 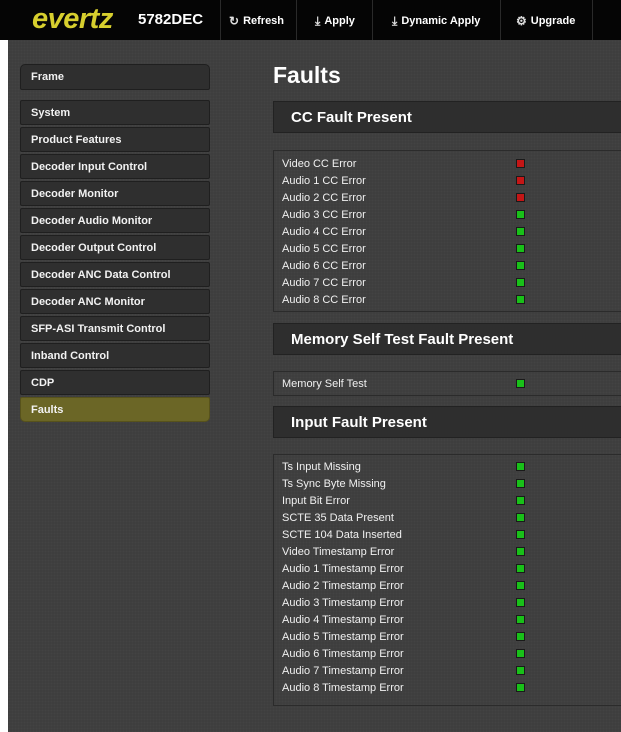 I want to click on sidebar-item-decoder-audio-monitor: Decoder Audio Monitor, so click(x=115, y=220).